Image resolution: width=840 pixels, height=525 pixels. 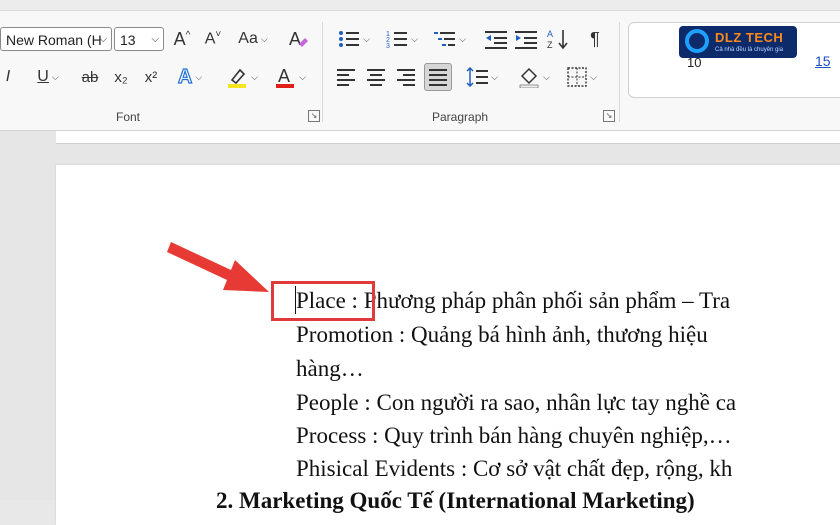 I want to click on font-size-combo: 13 ⌵, so click(x=139, y=39).